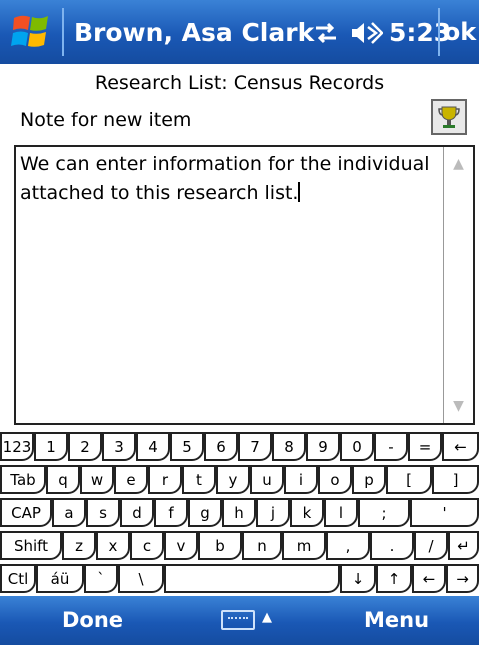 This screenshot has width=479, height=645. Describe the element at coordinates (199, 479) in the screenshot. I see `key-t: t` at that location.